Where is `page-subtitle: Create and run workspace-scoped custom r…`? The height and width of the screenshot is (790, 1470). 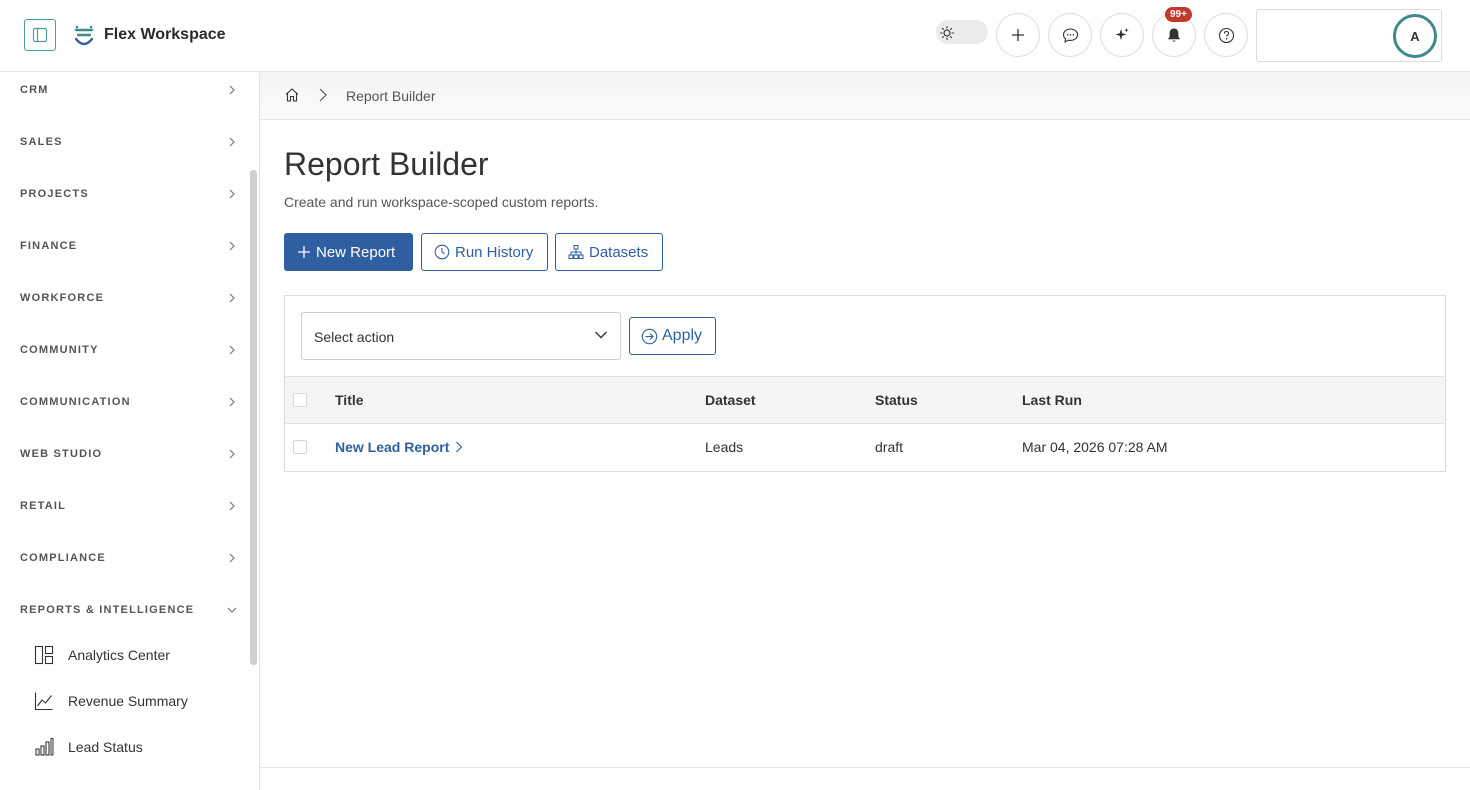 page-subtitle: Create and run workspace-scoped custom r… is located at coordinates (441, 202).